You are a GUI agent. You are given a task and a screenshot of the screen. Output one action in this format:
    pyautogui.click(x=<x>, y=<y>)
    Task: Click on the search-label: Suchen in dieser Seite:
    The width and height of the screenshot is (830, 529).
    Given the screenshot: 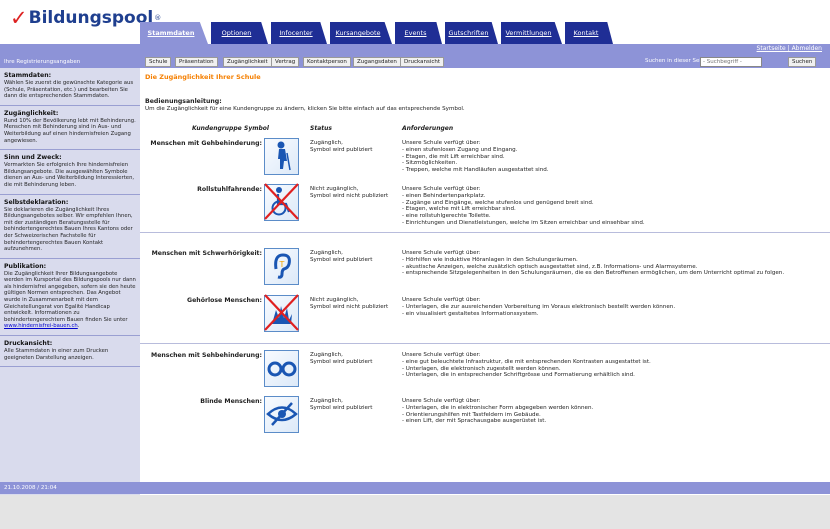 What is the action you would take?
    pyautogui.click(x=677, y=61)
    